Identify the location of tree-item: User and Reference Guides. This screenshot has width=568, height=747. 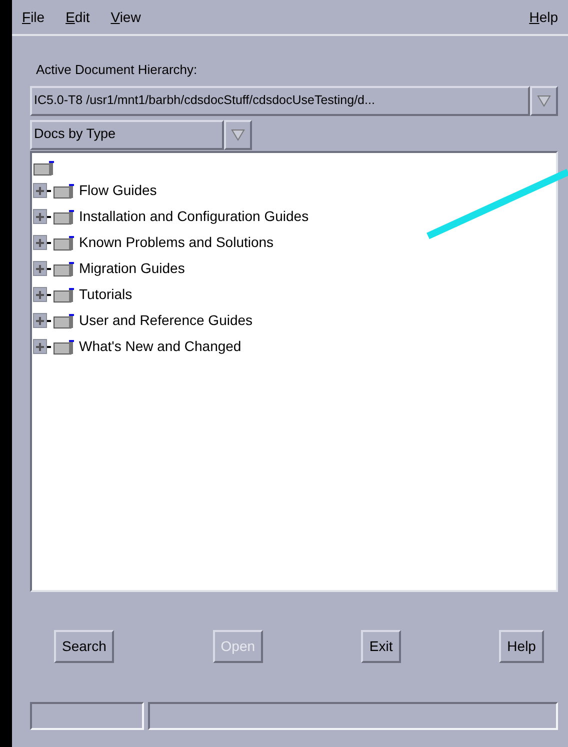
(166, 320).